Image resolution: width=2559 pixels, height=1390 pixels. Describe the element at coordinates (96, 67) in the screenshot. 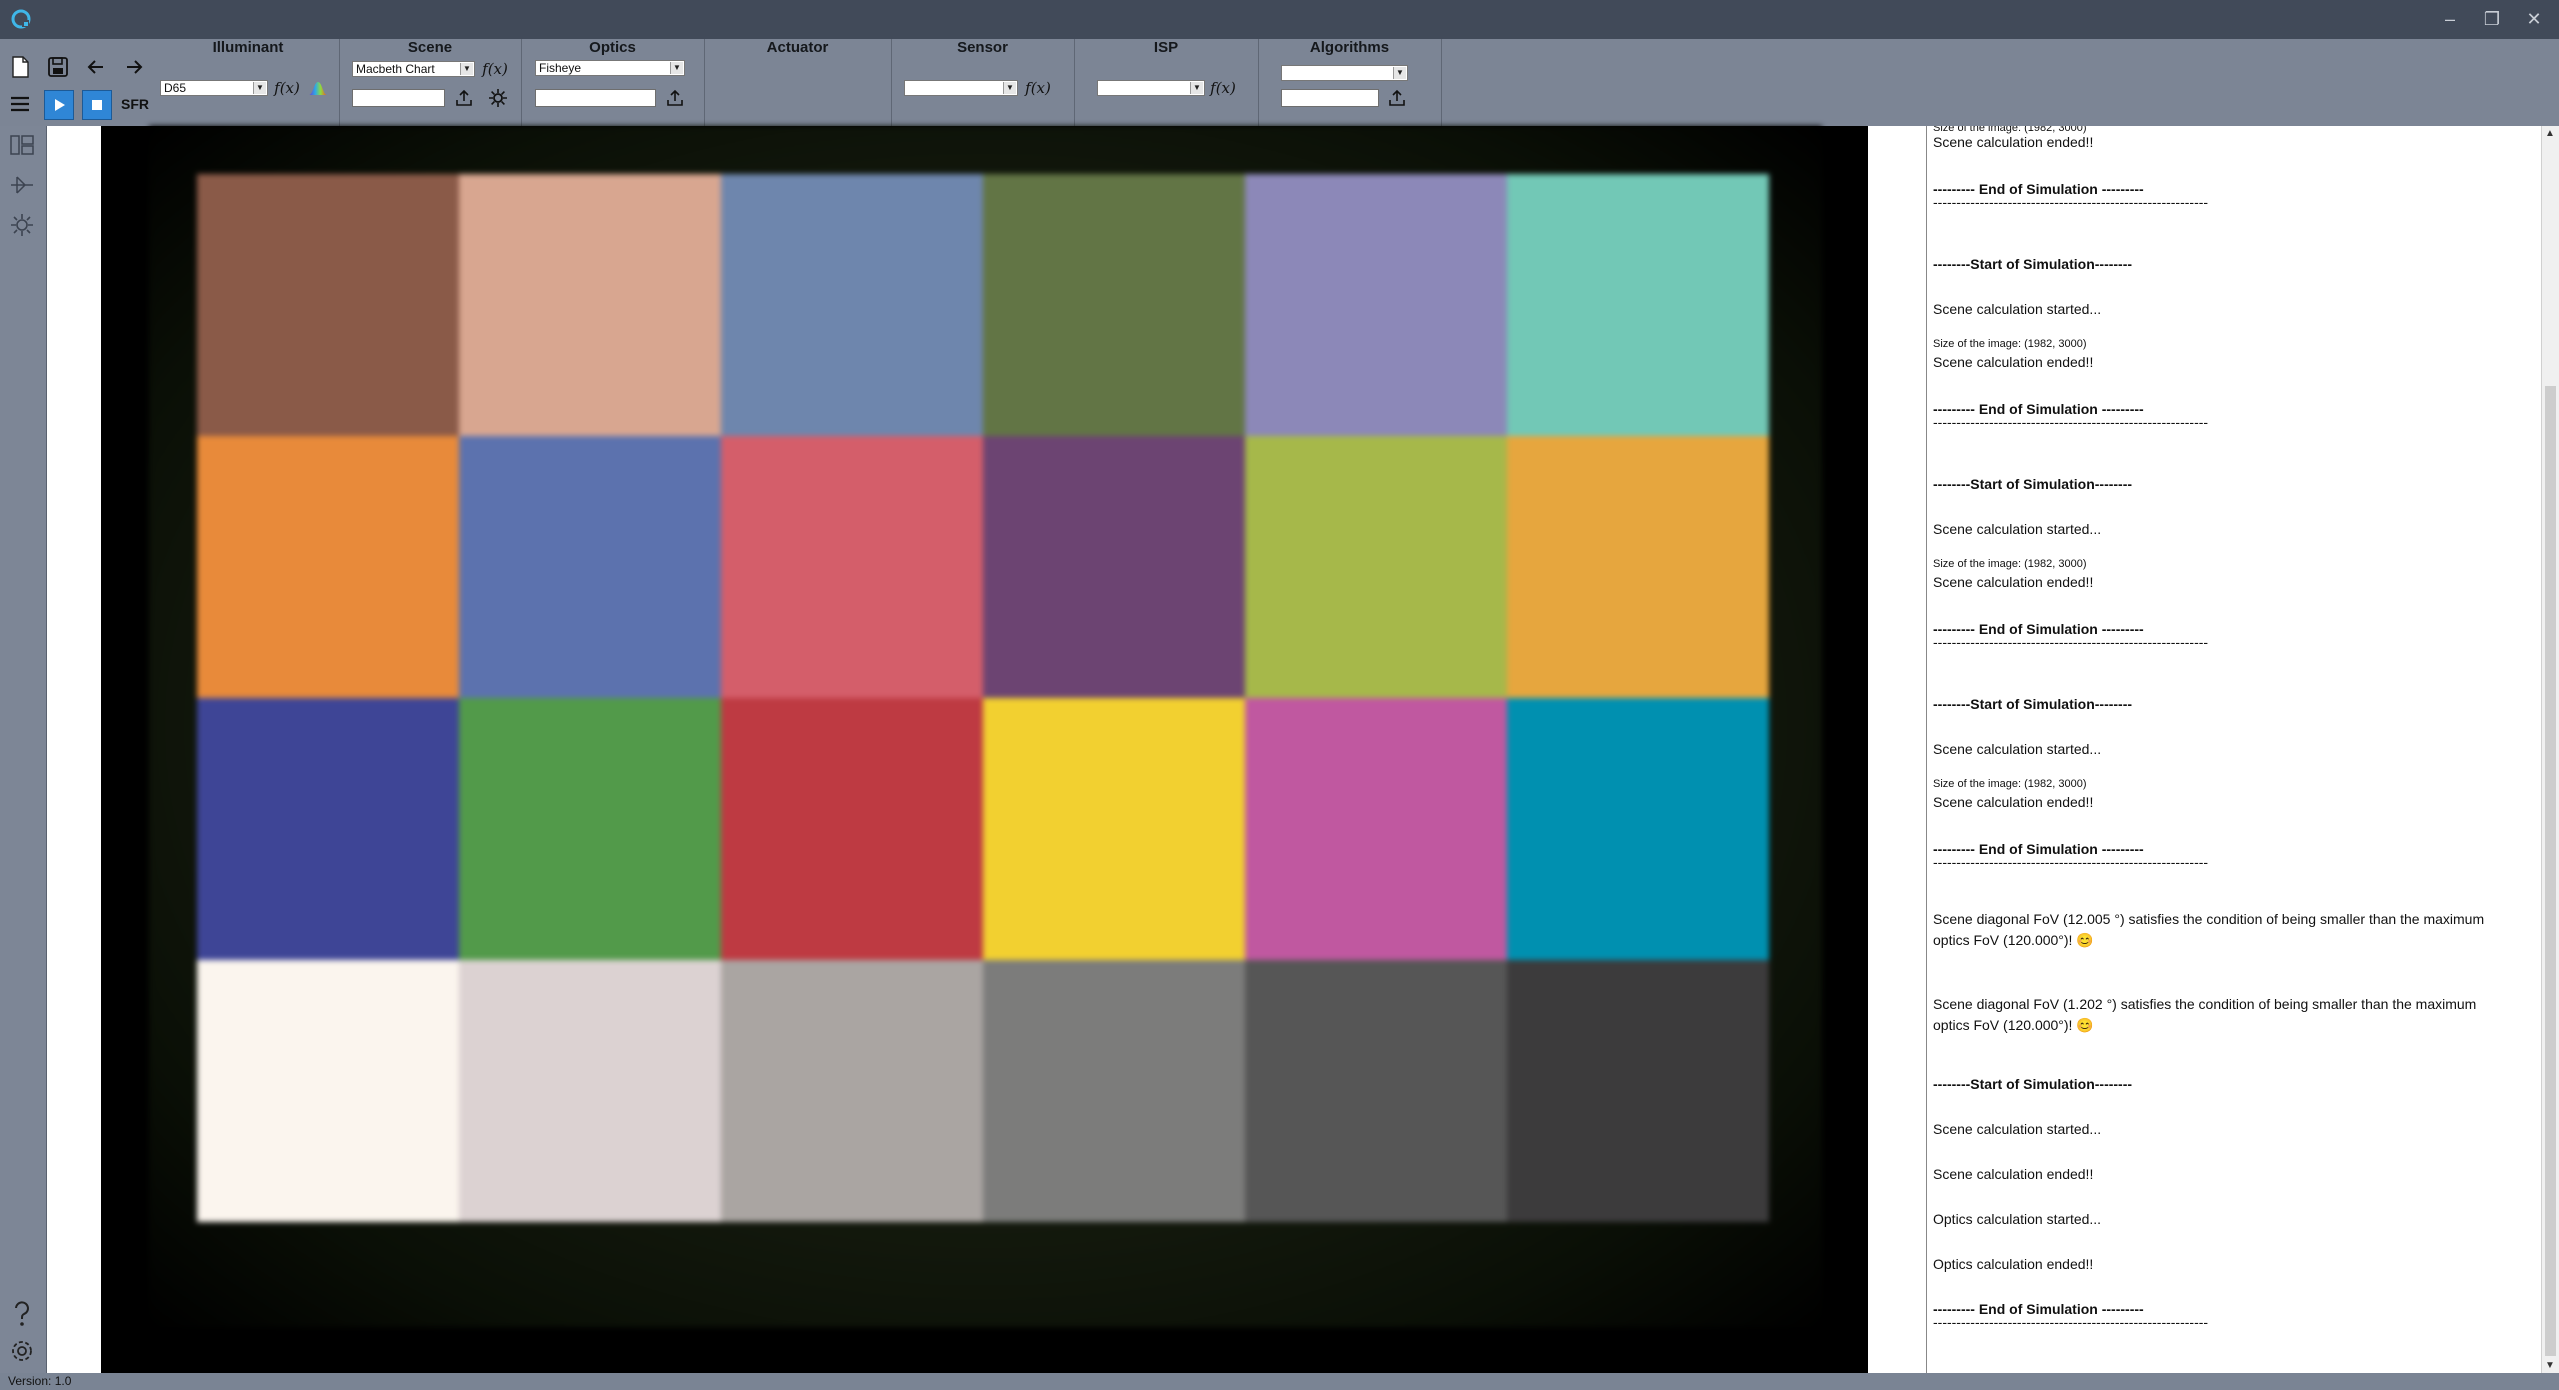

I see `undo-arrow-icon` at that location.